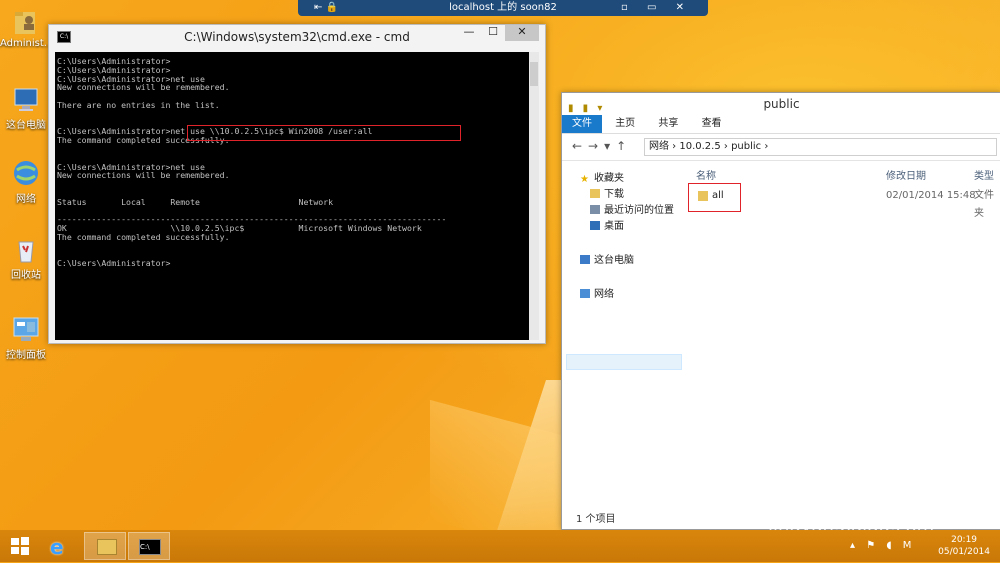  Describe the element at coordinates (781, 124) in the screenshot. I see `ribbon-tabs: 文件 主页 共享 查看` at that location.